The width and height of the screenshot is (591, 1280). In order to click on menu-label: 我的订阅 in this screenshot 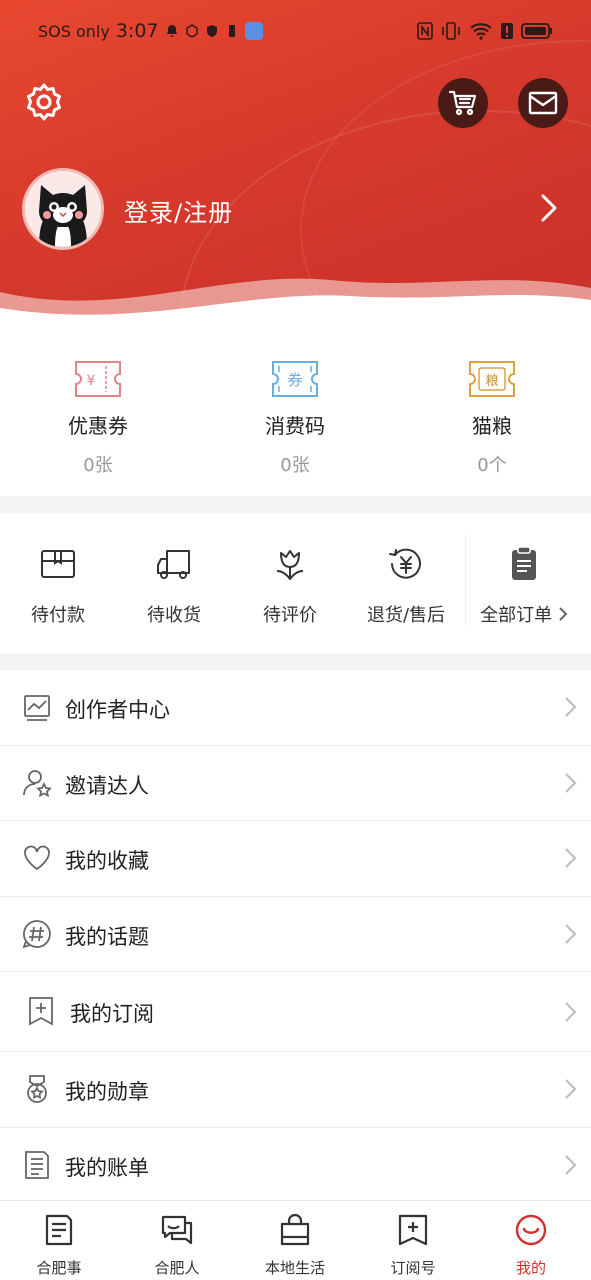, I will do `click(112, 1014)`.